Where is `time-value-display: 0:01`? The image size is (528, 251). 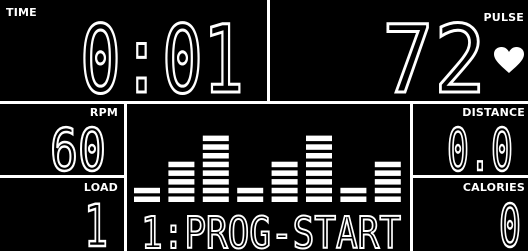
time-value-display: 0:01 is located at coordinates (163, 54).